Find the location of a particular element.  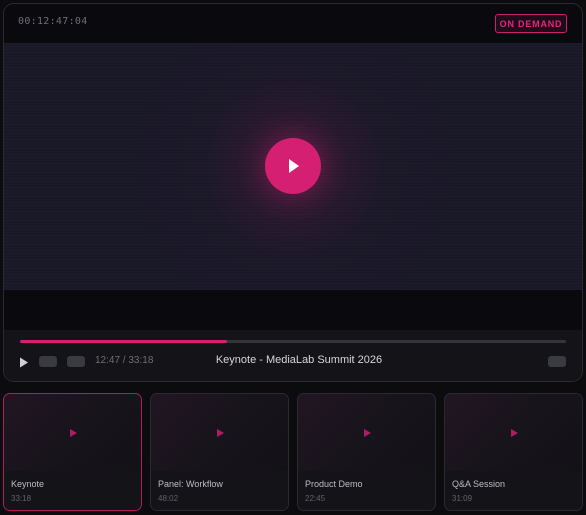

playlist-item-panel-workflow: Panel: Workflow 48:02 is located at coordinates (219, 452).